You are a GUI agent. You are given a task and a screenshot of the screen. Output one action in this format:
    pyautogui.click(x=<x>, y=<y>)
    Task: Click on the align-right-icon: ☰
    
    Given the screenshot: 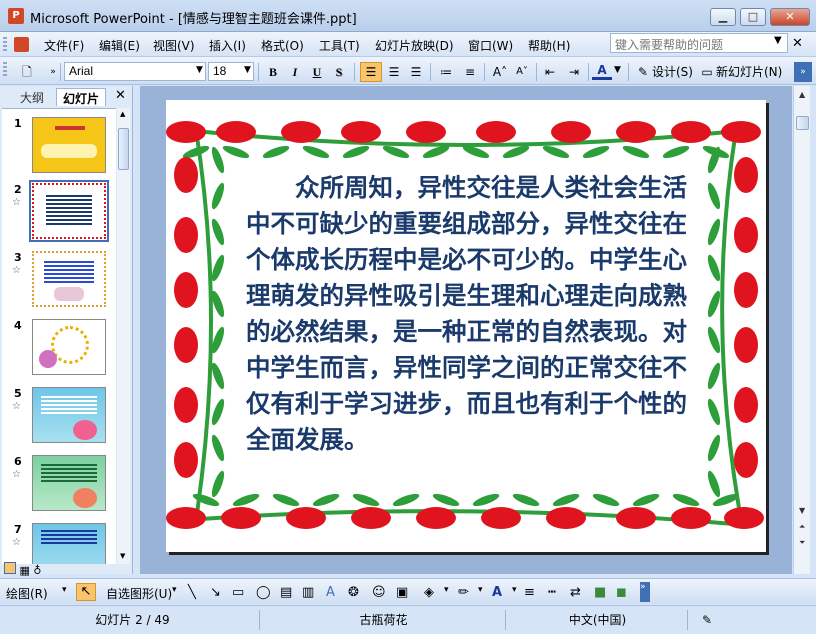 What is the action you would take?
    pyautogui.click(x=416, y=72)
    